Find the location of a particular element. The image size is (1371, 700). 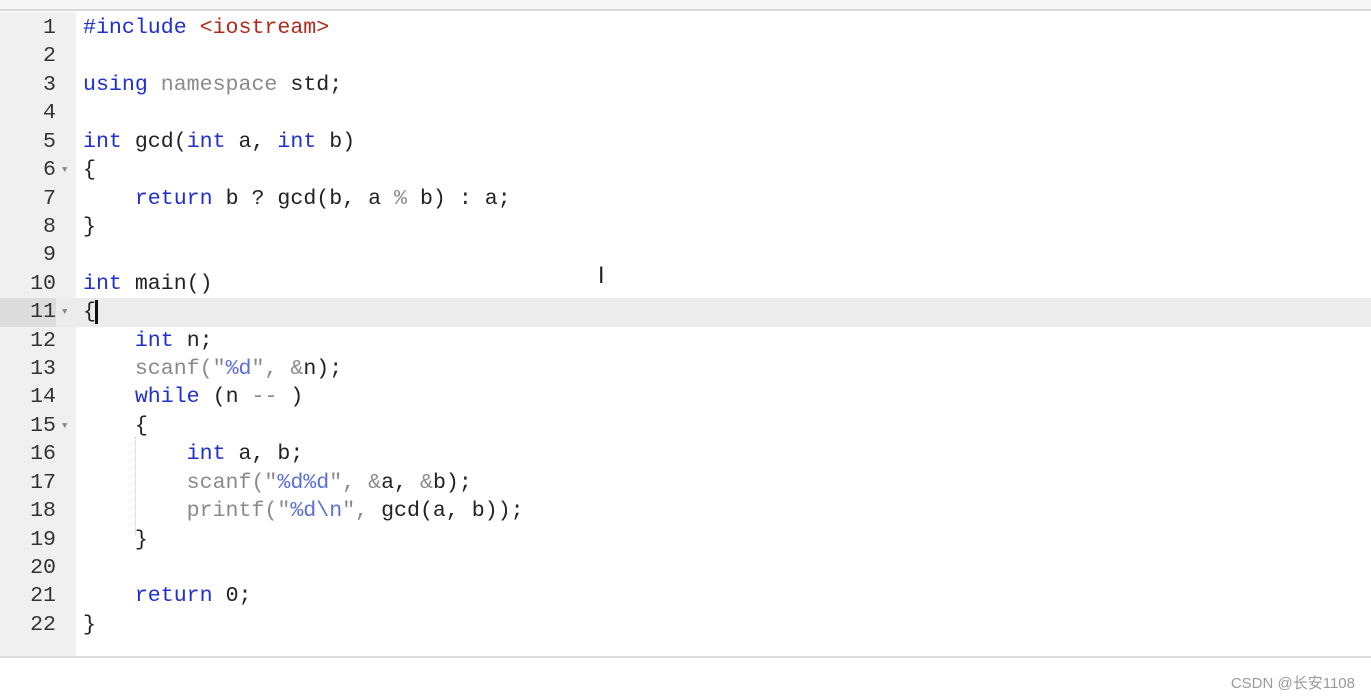

code-line: 4 is located at coordinates (685, 113).